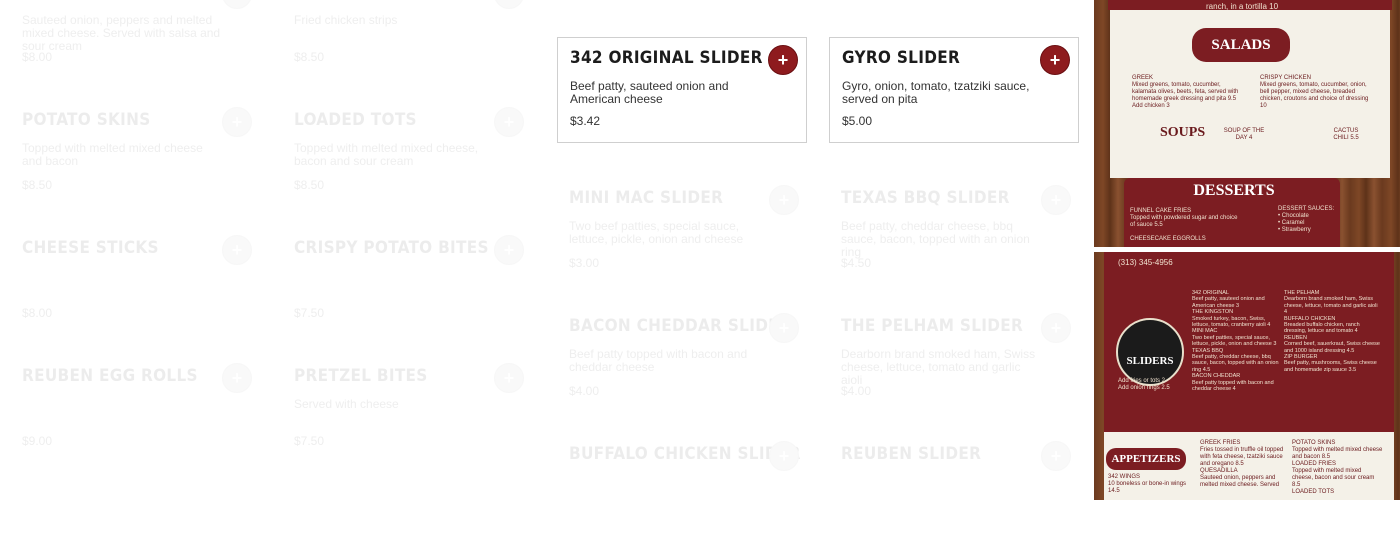 The image size is (1400, 540). I want to click on menu-item-title: TEXAS BBQ SLIDER, so click(925, 198).